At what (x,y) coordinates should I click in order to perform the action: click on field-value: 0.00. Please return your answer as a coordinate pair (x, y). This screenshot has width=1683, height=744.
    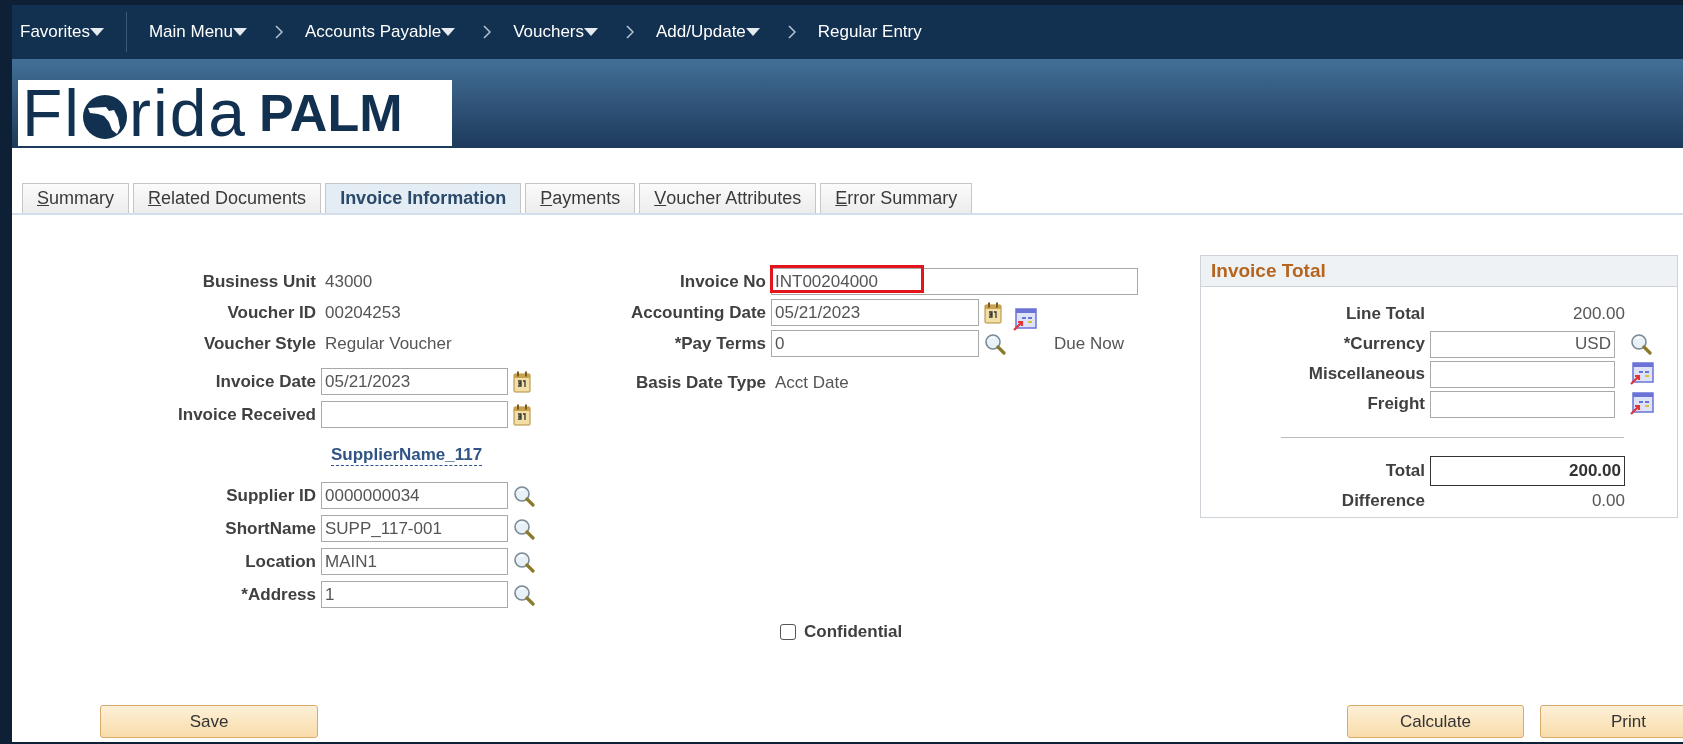
    Looking at the image, I should click on (1608, 501).